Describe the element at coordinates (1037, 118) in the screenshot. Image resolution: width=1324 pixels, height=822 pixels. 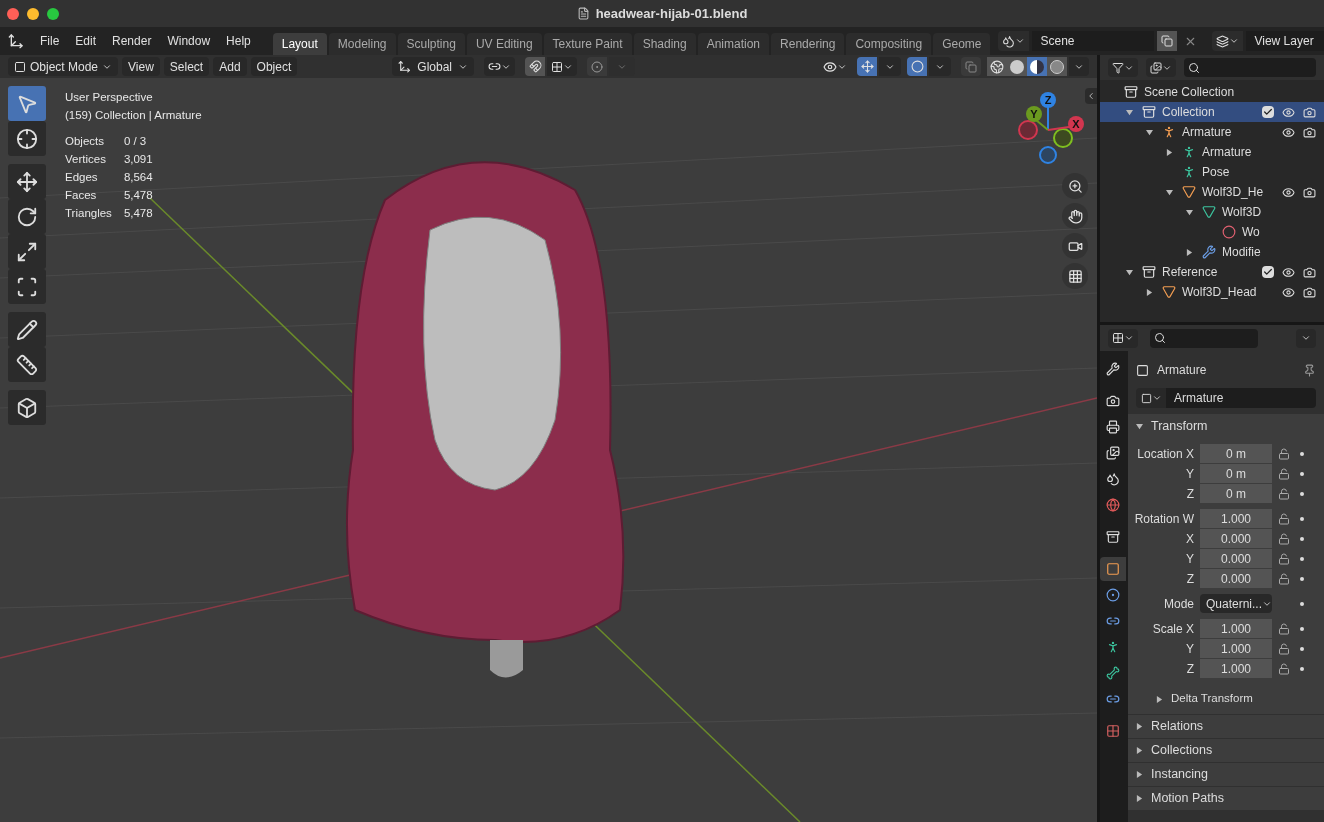
I see `axis-handle: Y` at that location.